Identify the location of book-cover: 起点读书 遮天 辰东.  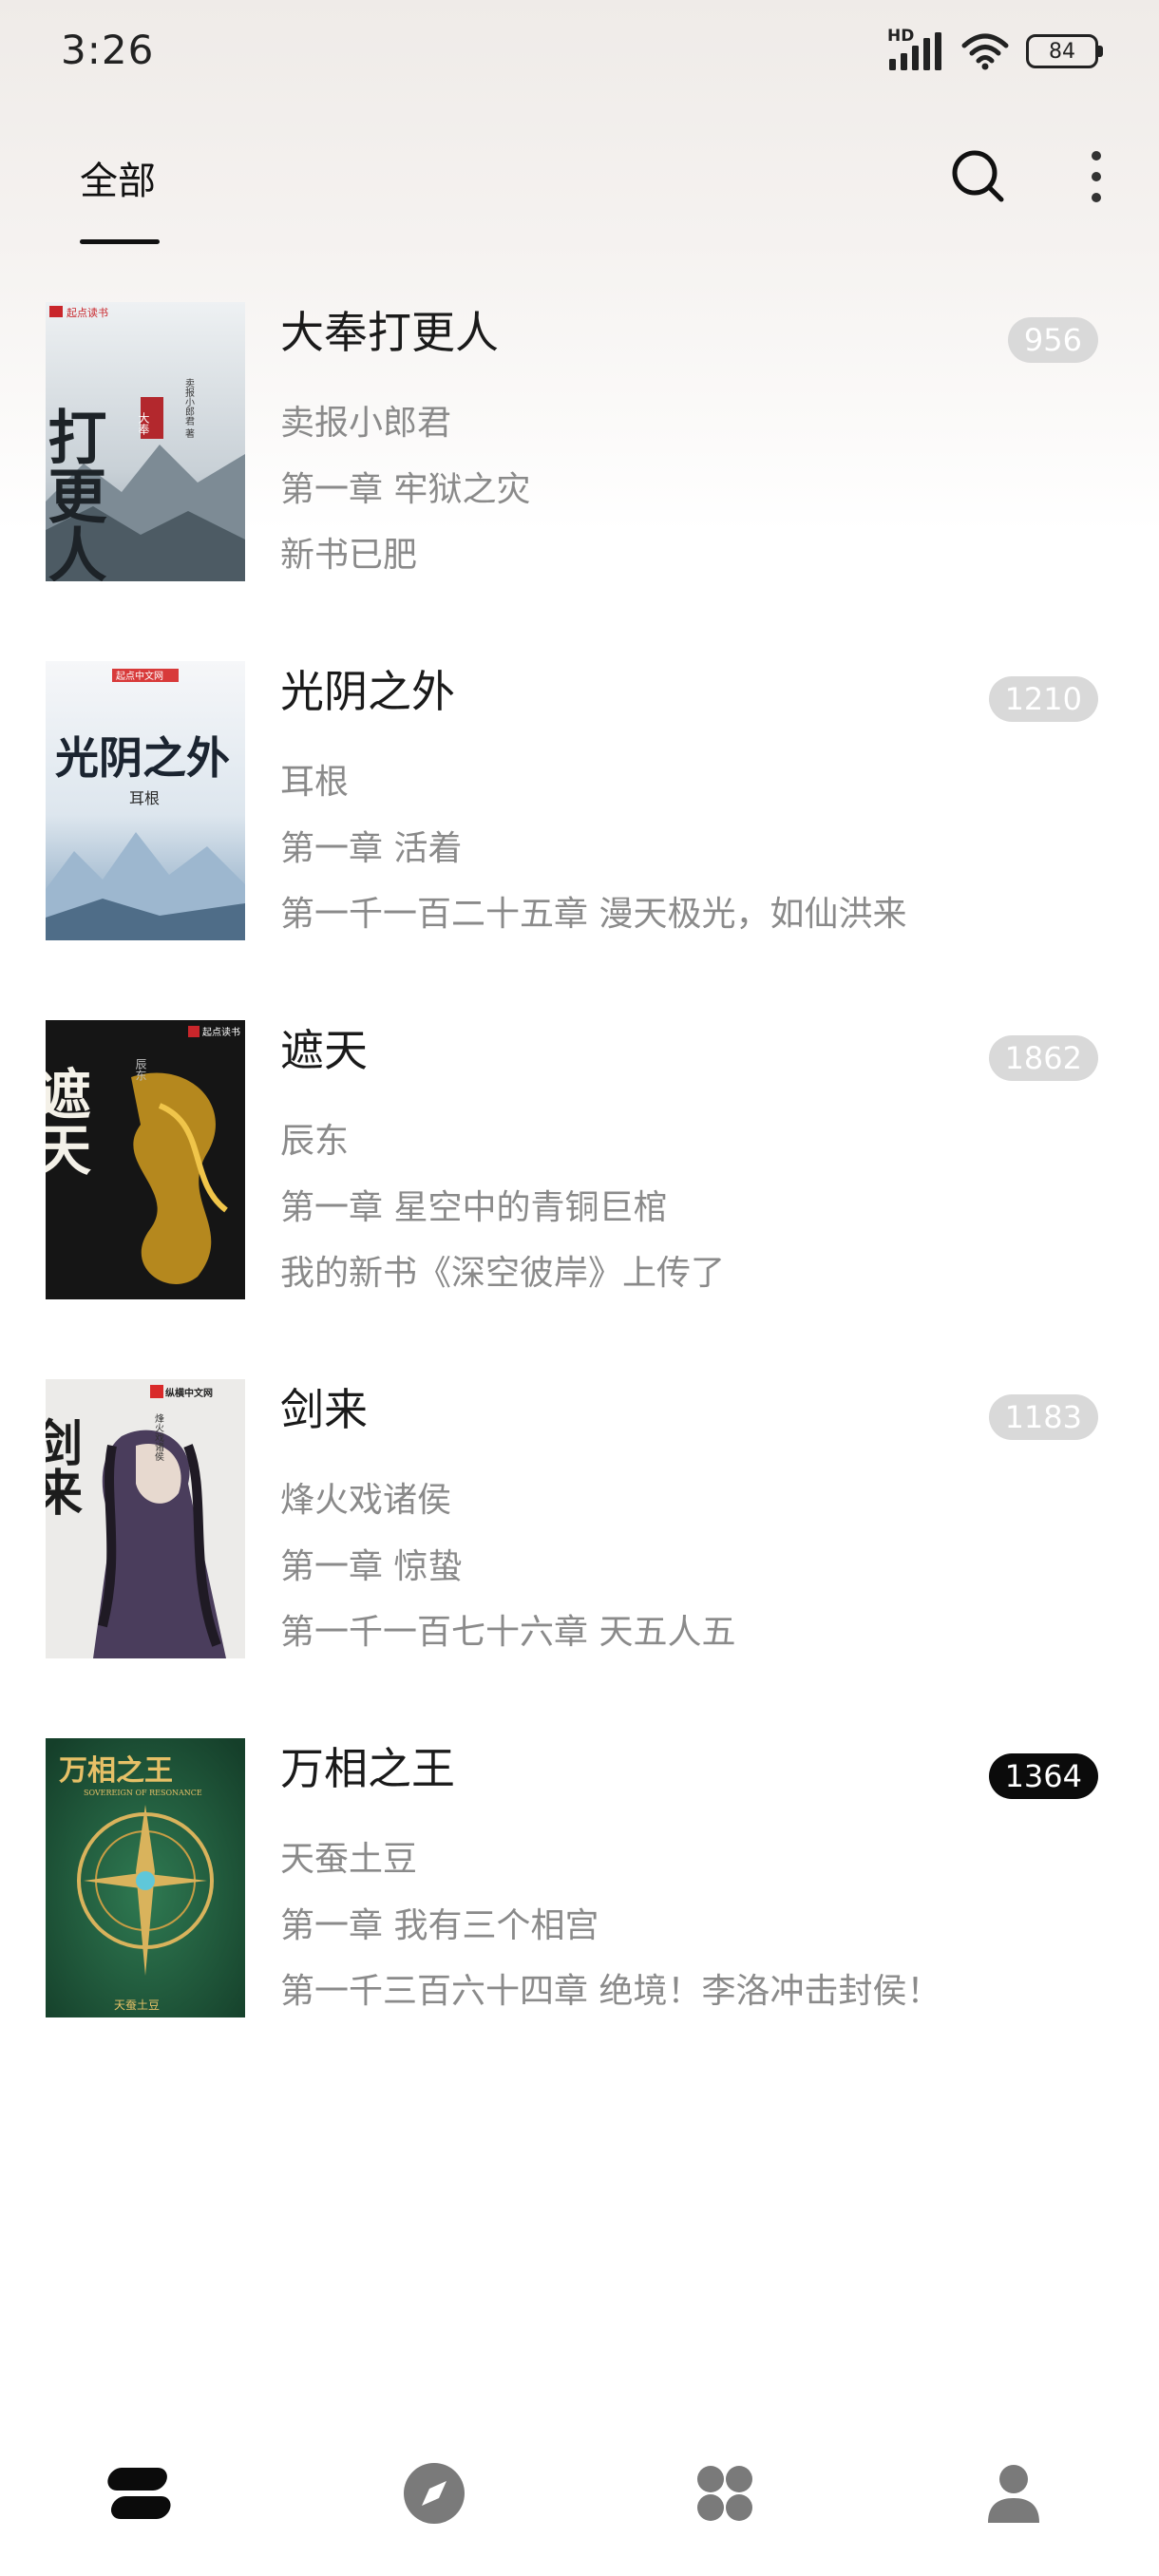
(145, 1159).